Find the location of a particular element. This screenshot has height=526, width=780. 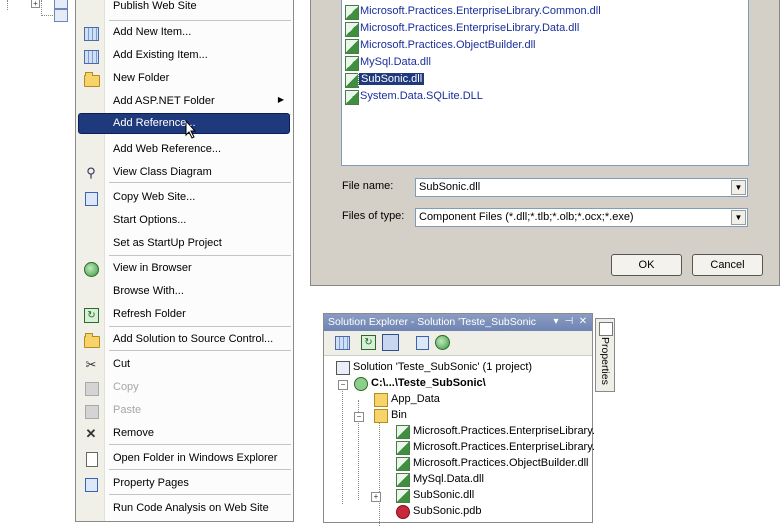

pdb-icon is located at coordinates (403, 512).